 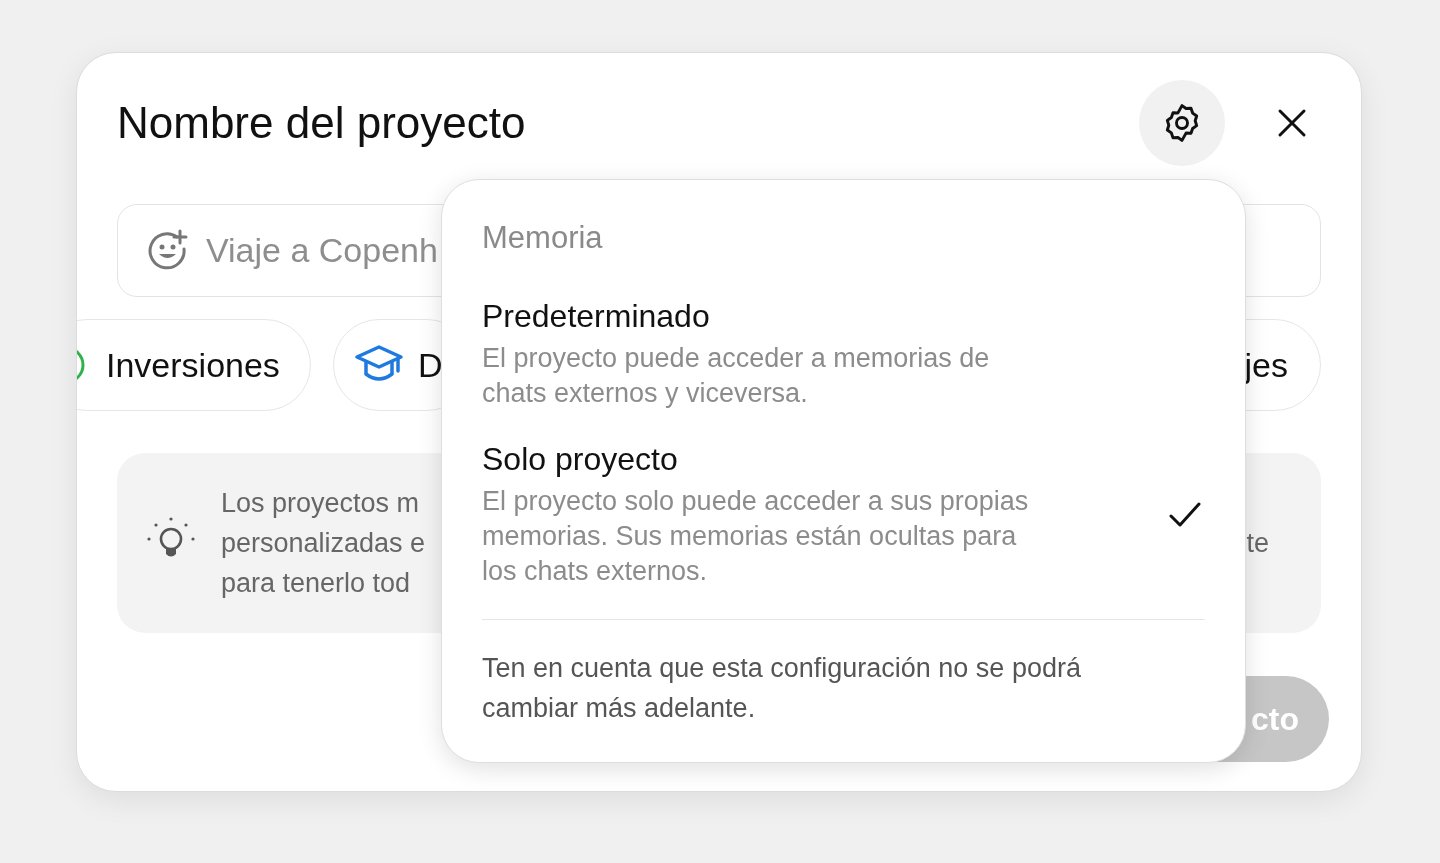 What do you see at coordinates (1266, 365) in the screenshot?
I see `chip-label: jes` at bounding box center [1266, 365].